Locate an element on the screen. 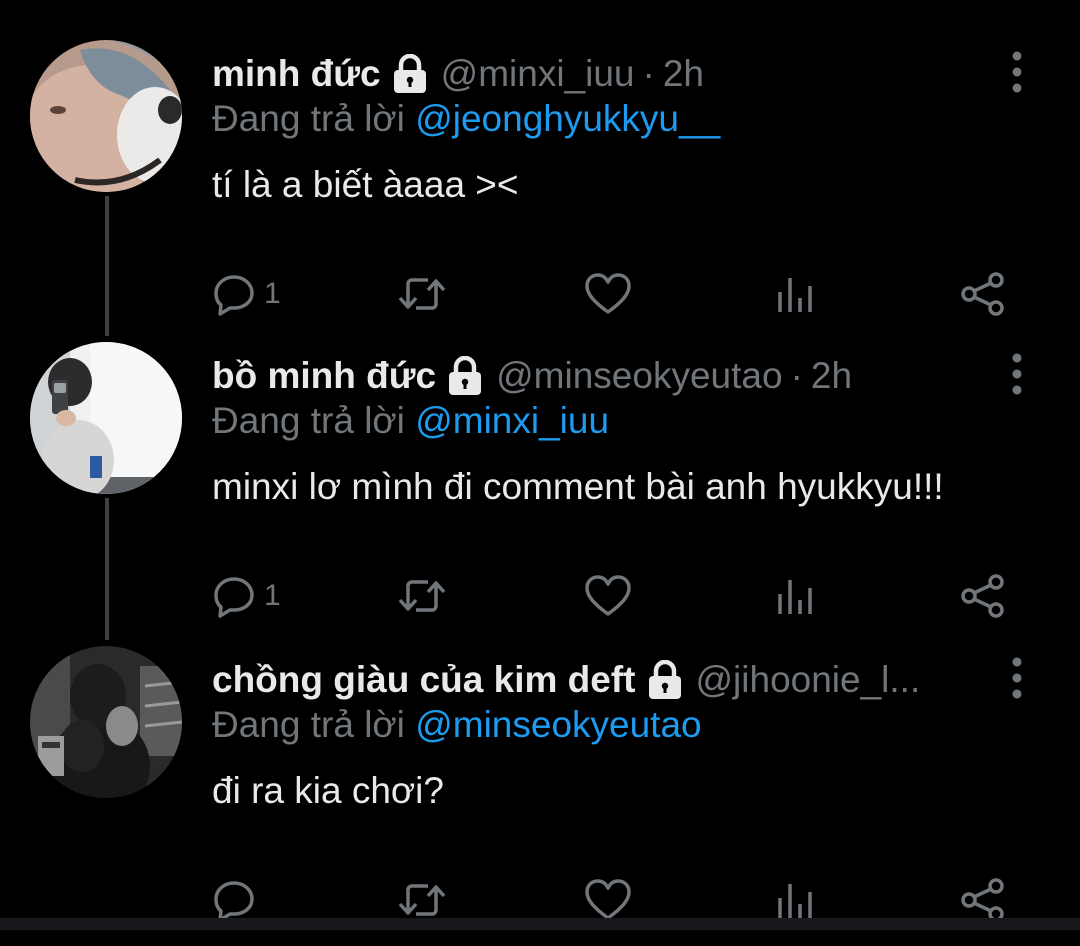 This screenshot has width=1080, height=946. bottom-divider is located at coordinates (540, 924).